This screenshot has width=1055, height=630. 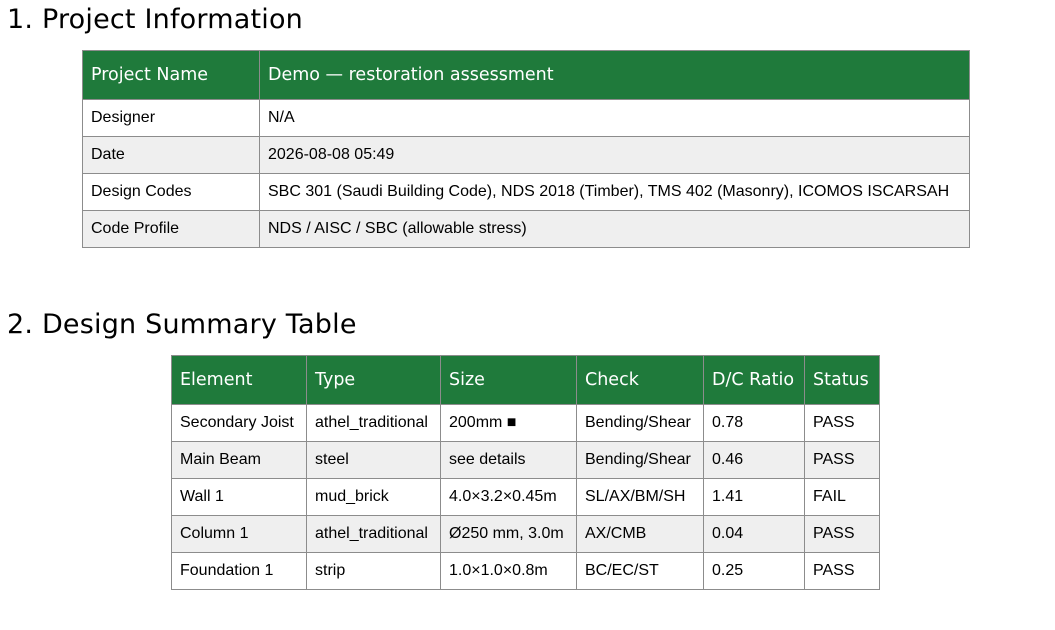 I want to click on info-value-cell: NDS / AISC / SBC (allowable stress), so click(x=614, y=229).